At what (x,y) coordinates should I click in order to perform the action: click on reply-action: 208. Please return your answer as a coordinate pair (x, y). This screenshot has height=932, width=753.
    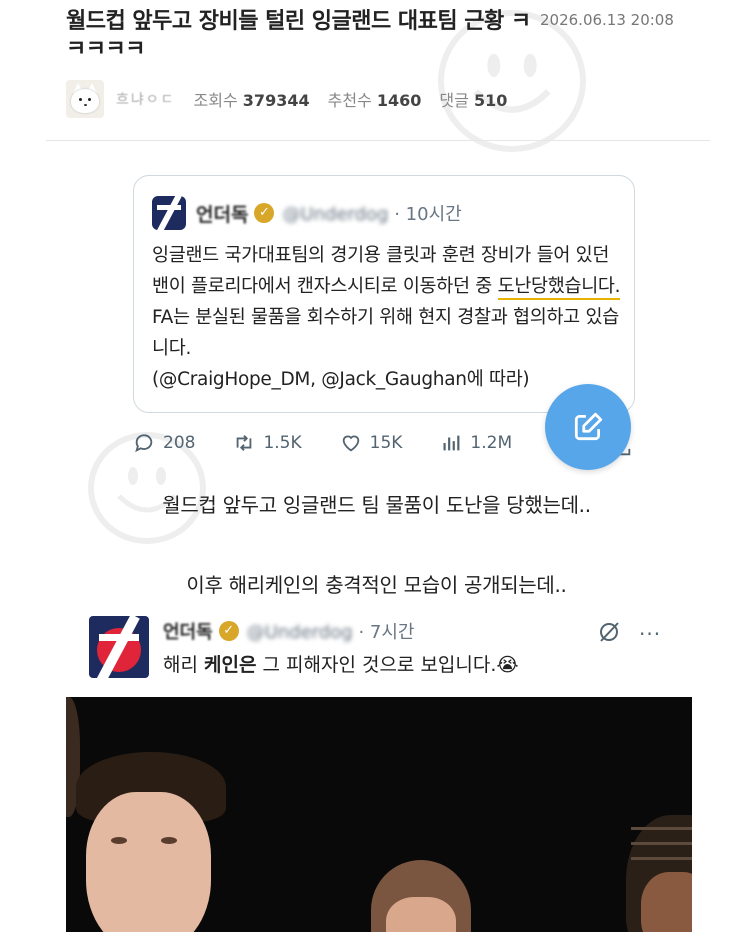
    Looking at the image, I should click on (164, 443).